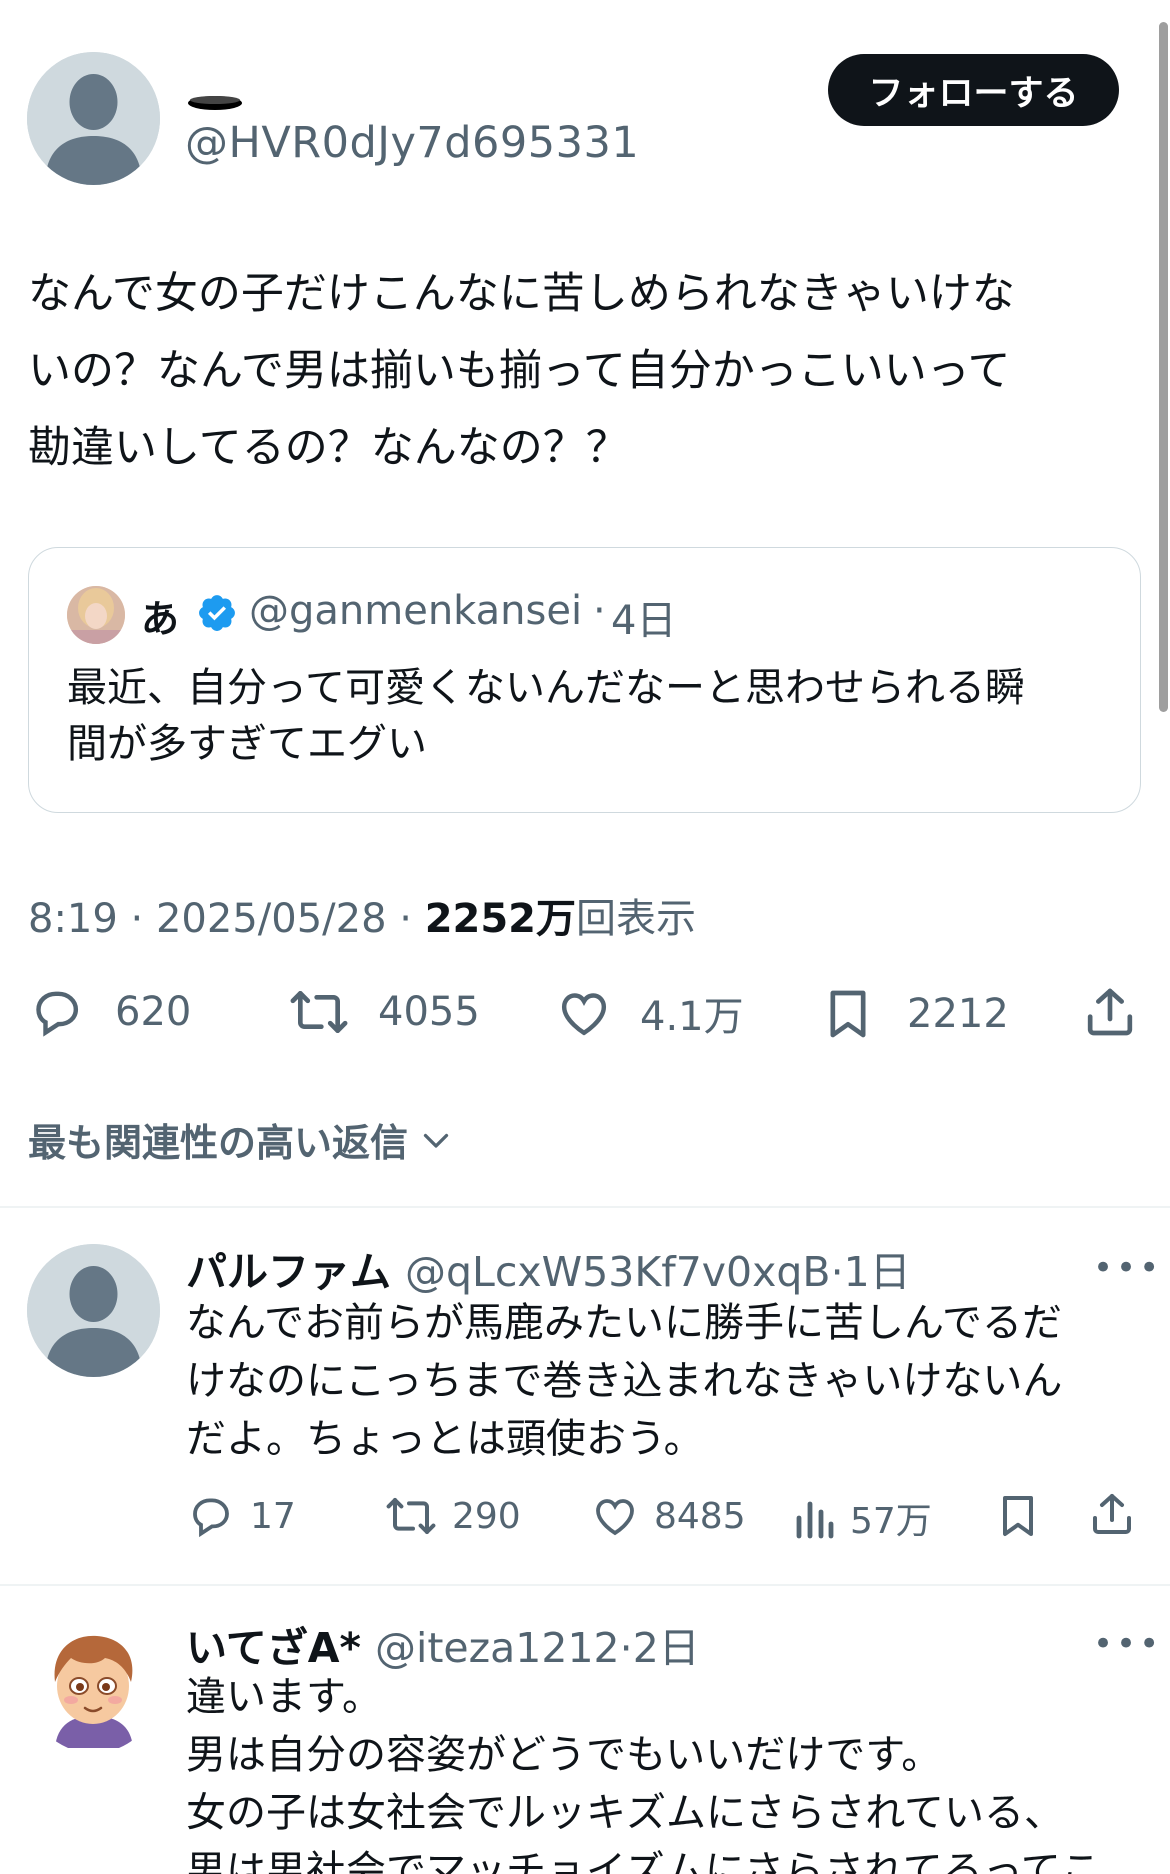  I want to click on reply-text-line: 違います。, so click(284, 1697).